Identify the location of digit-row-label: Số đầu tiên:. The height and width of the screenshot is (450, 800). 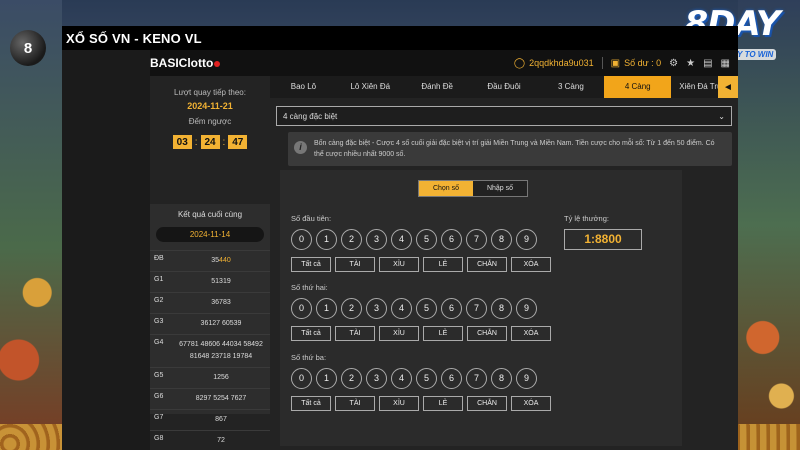
(311, 218).